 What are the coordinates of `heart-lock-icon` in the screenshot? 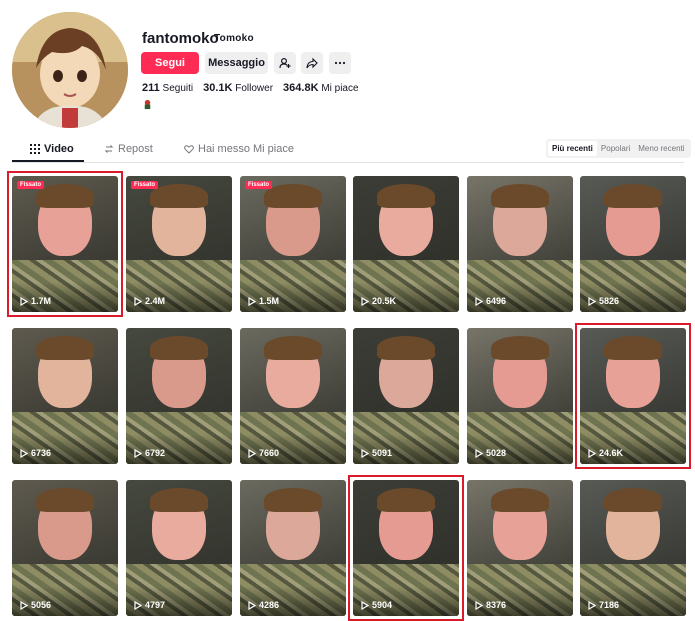 It's located at (189, 149).